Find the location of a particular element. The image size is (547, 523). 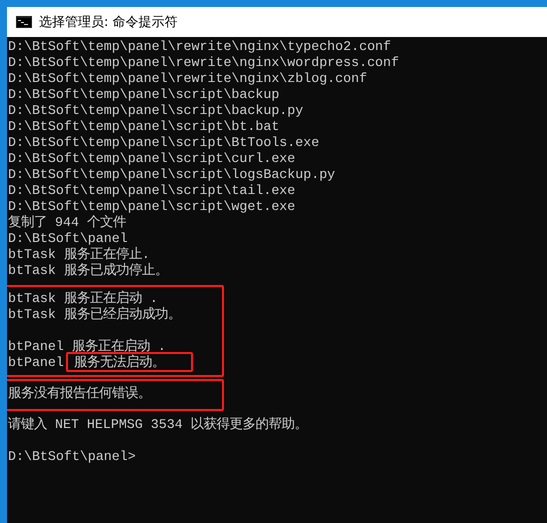

console-line: D:\BtSoft\temp\panel\script\backup is located at coordinates (144, 94).